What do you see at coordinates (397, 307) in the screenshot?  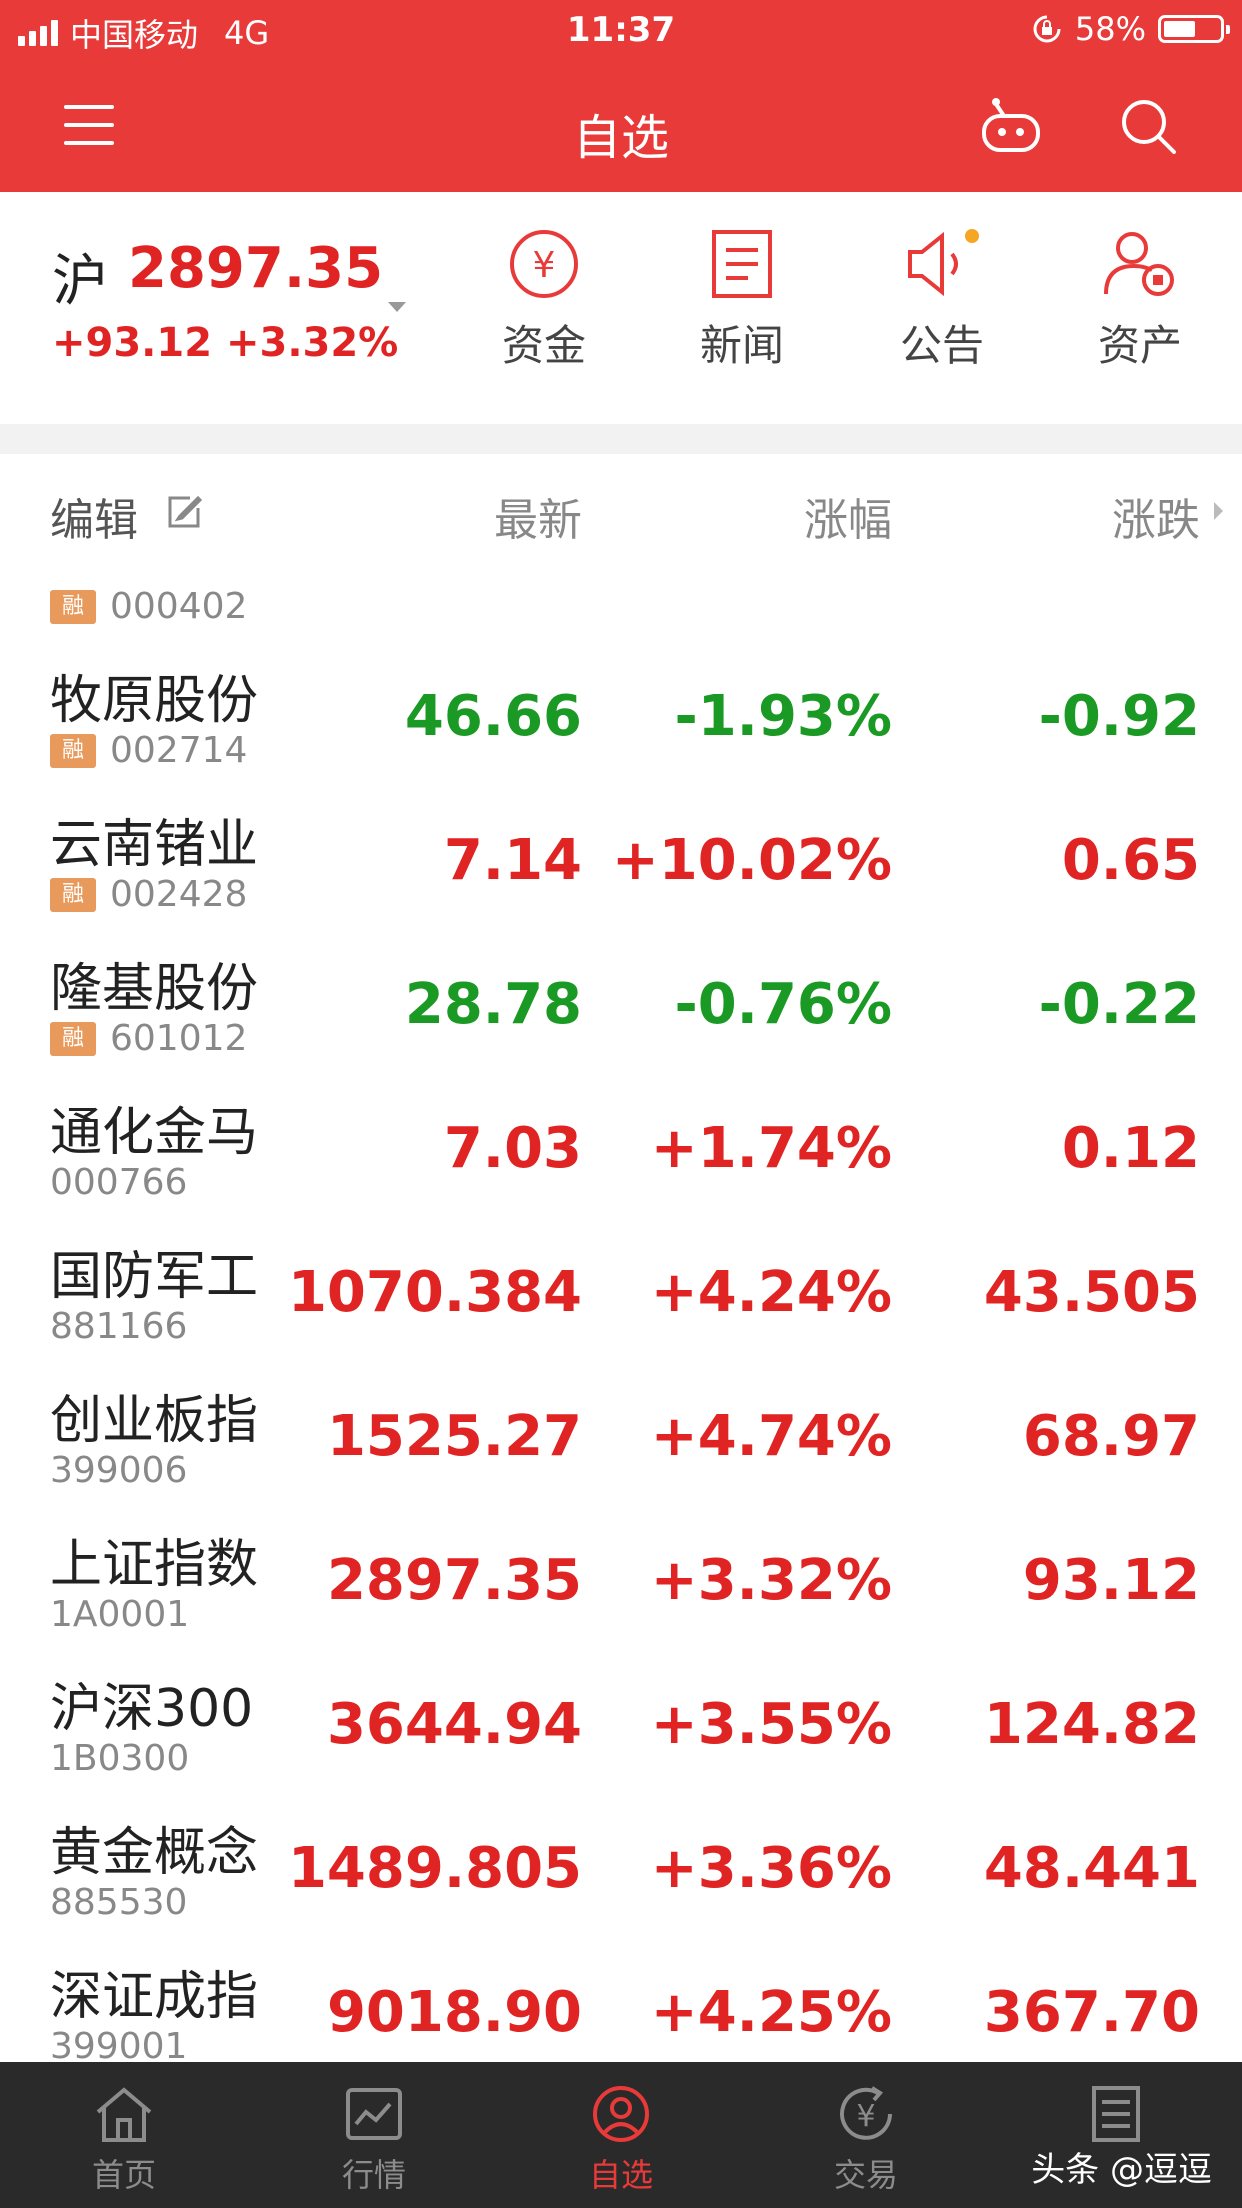 I see `dropdown-arrow-icon` at bounding box center [397, 307].